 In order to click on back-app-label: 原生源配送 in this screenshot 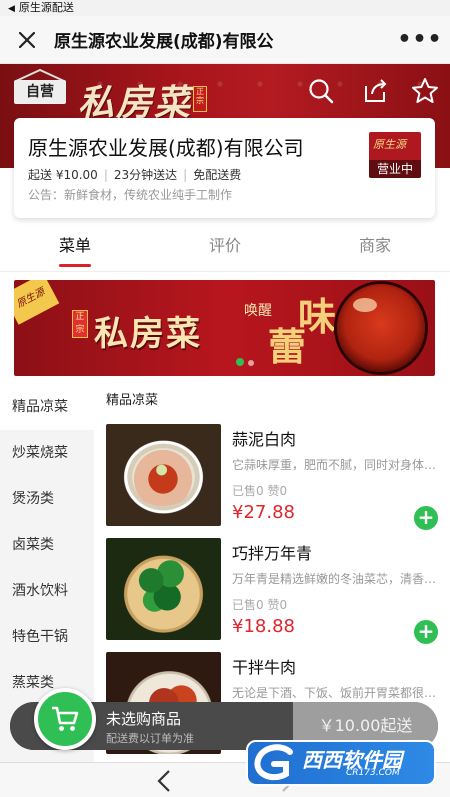, I will do `click(46, 7)`.